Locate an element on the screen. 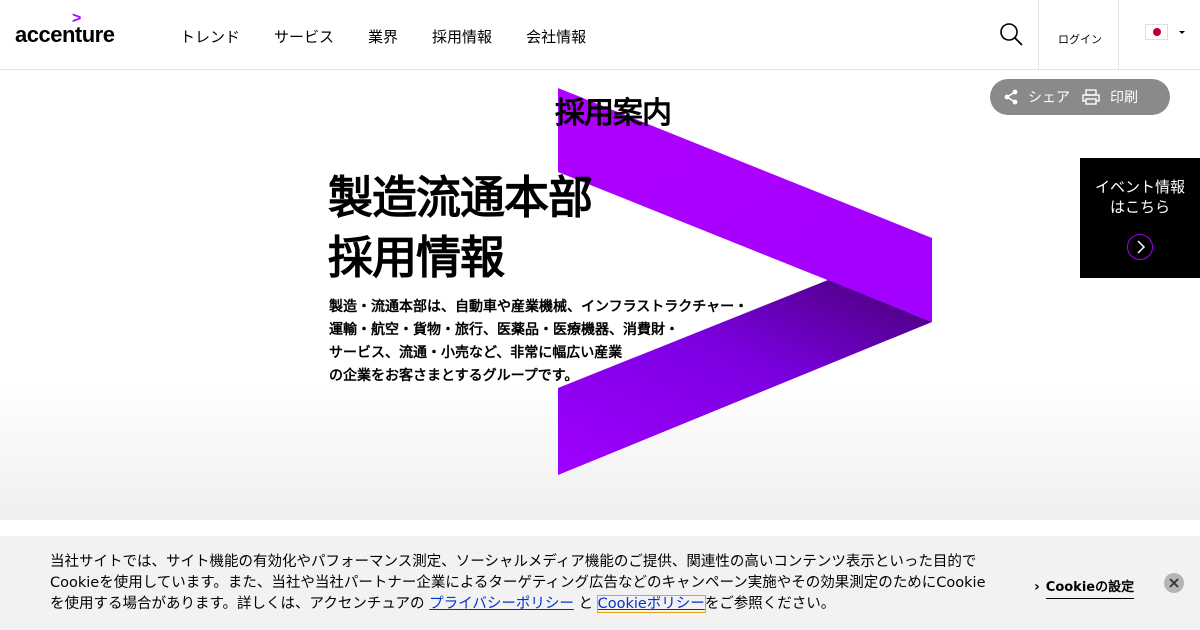  event-info-line: イベント情報 is located at coordinates (1139, 187).